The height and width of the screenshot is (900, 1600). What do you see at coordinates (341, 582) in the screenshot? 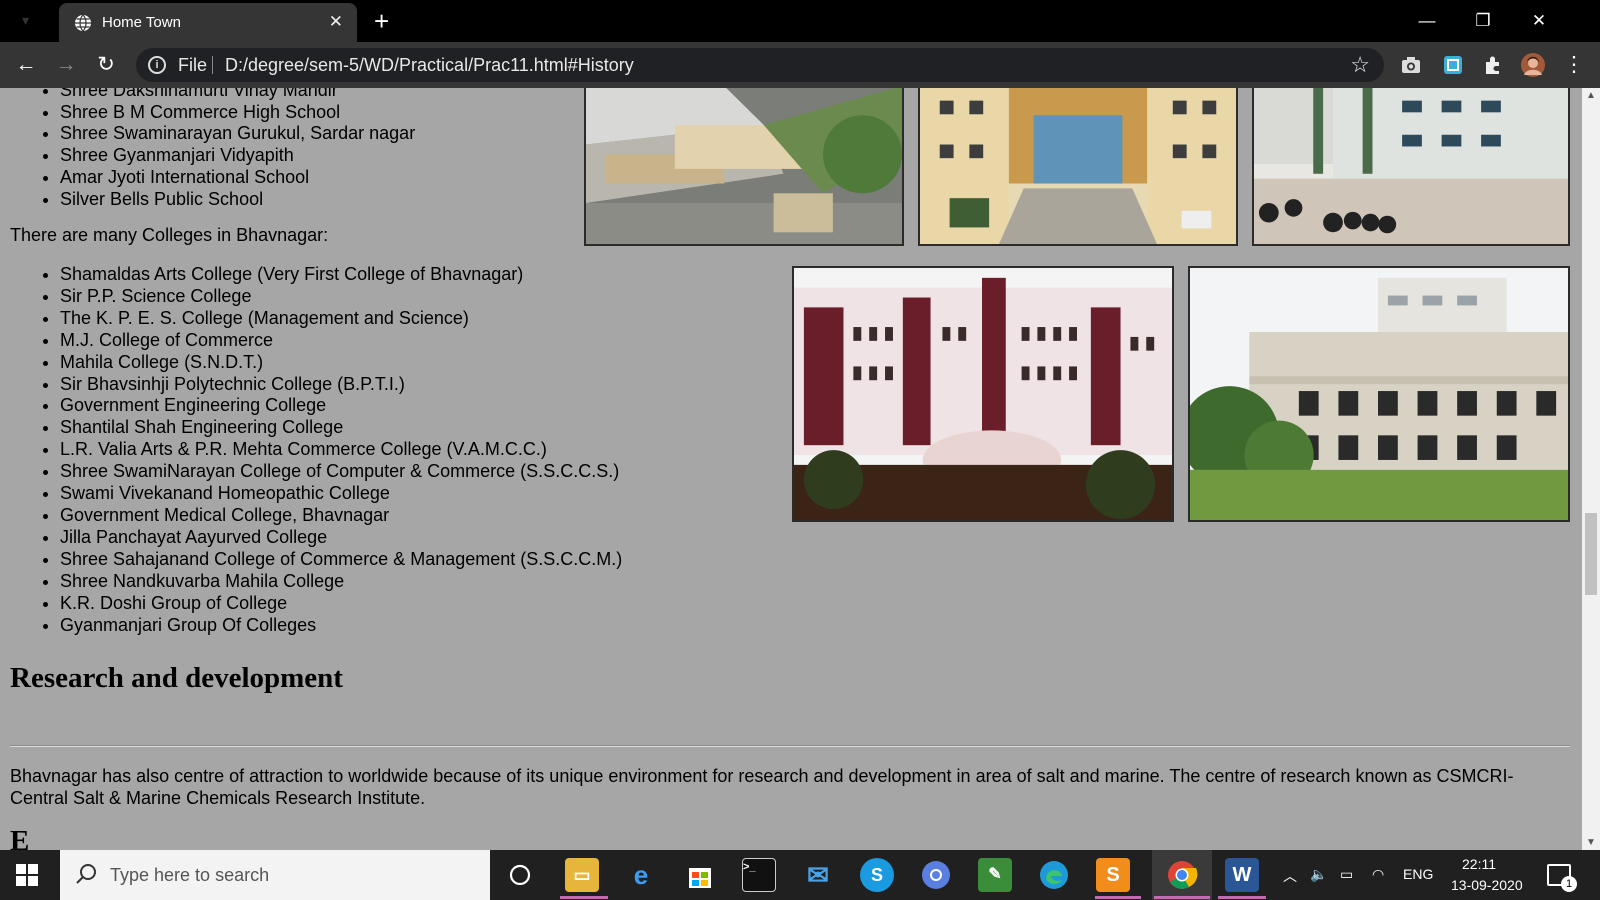
I see `list-item: Shree Nandkuvarba Mahila College` at bounding box center [341, 582].